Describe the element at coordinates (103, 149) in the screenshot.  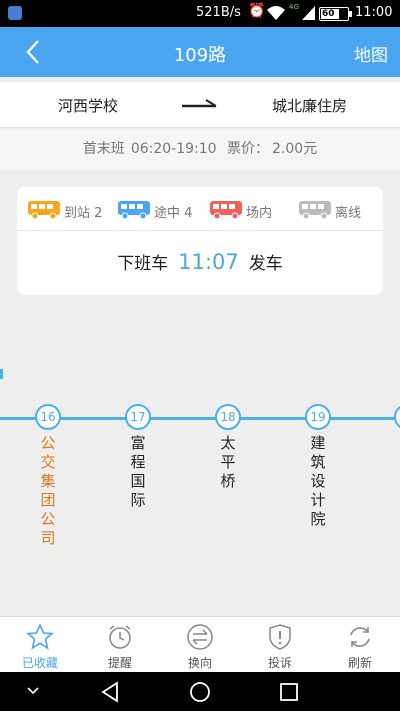
I see `schedule-label: 首末班` at that location.